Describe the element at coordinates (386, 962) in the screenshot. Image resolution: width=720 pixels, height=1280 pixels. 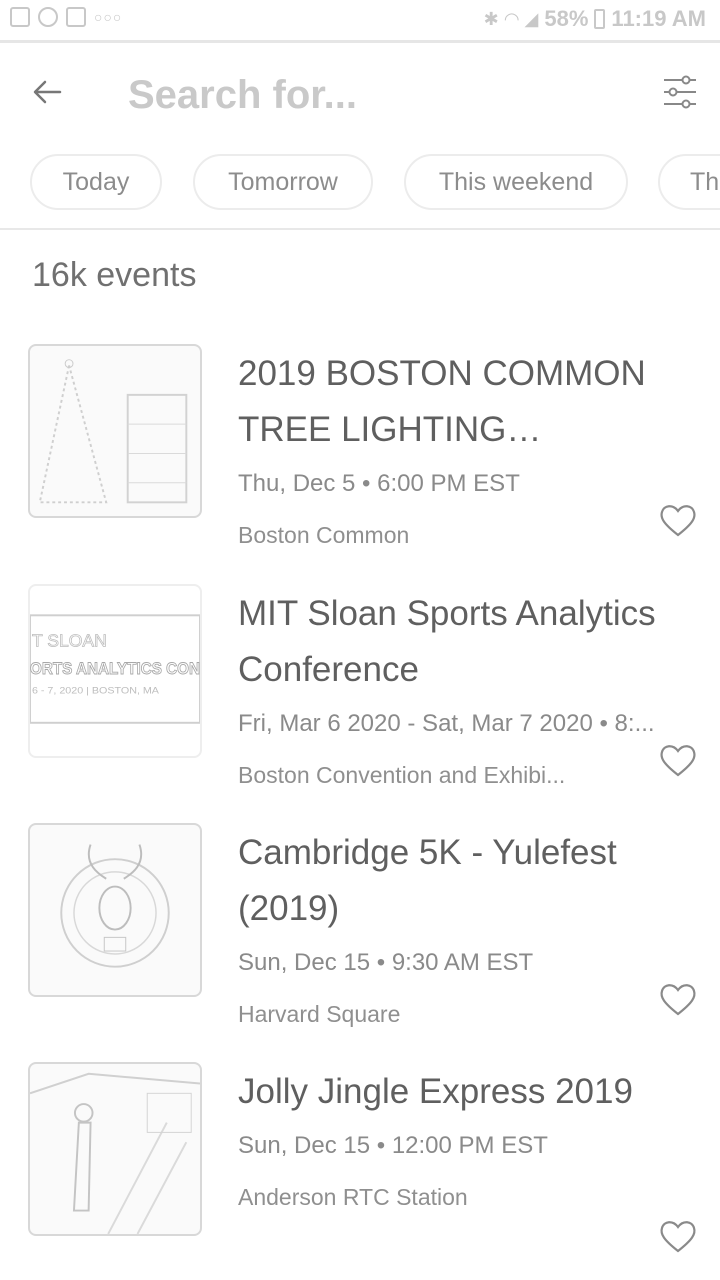
I see `event-datetime: Sun, Dec 15 • 9:30 AM EST` at that location.